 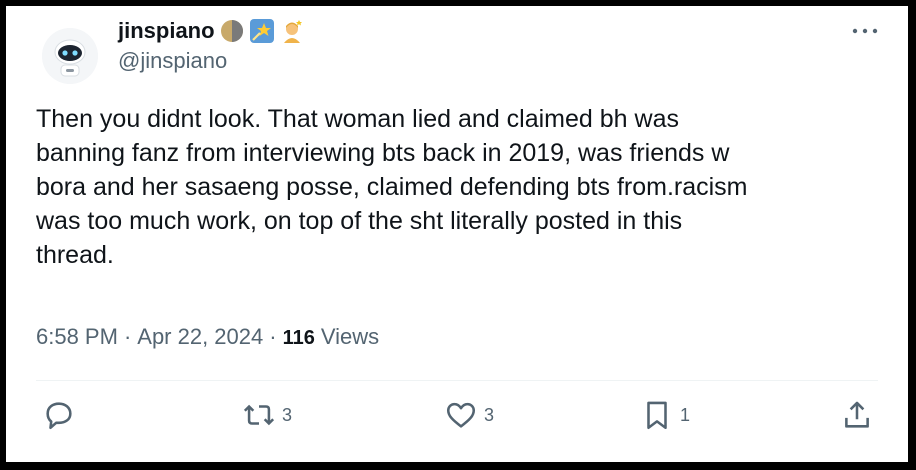 What do you see at coordinates (259, 415) in the screenshot?
I see `retweet-icon` at bounding box center [259, 415].